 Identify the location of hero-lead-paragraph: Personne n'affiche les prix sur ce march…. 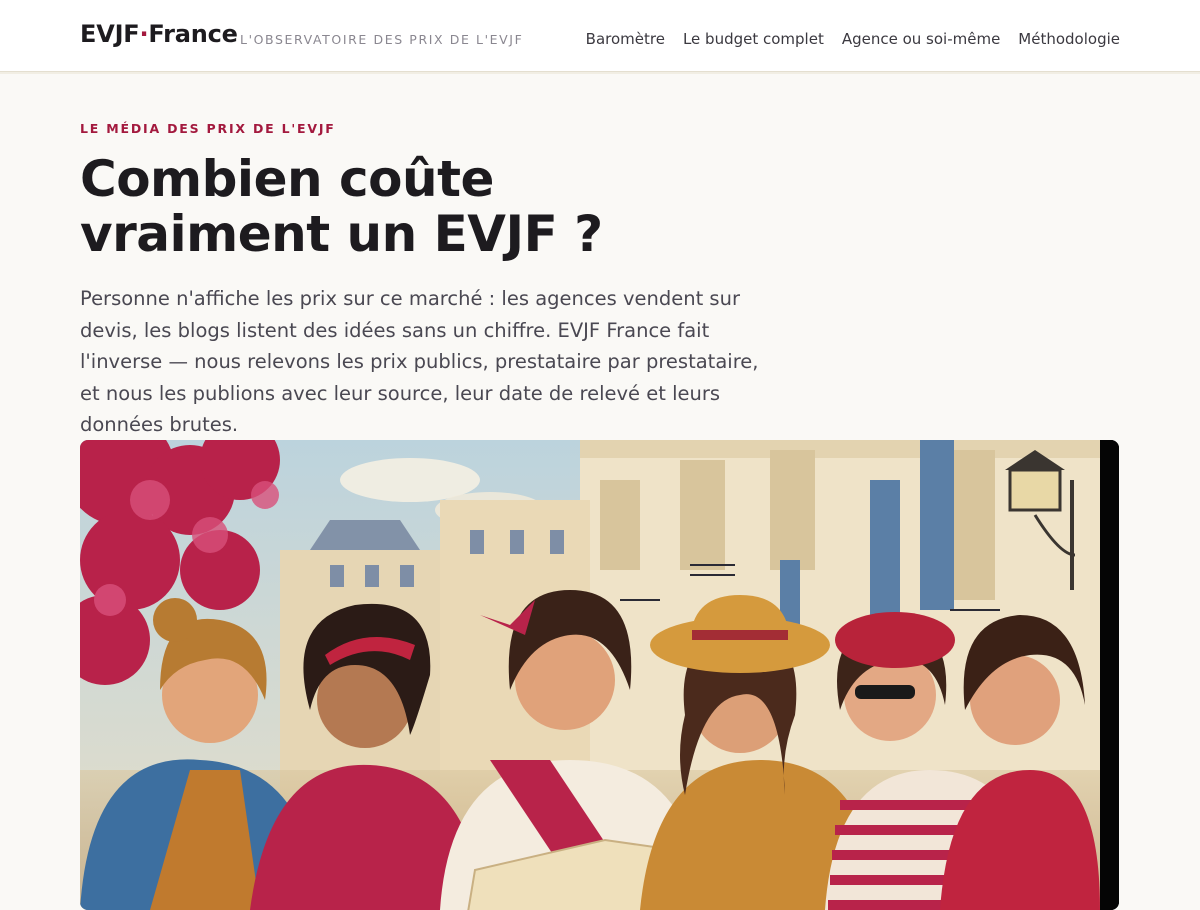
(419, 361).